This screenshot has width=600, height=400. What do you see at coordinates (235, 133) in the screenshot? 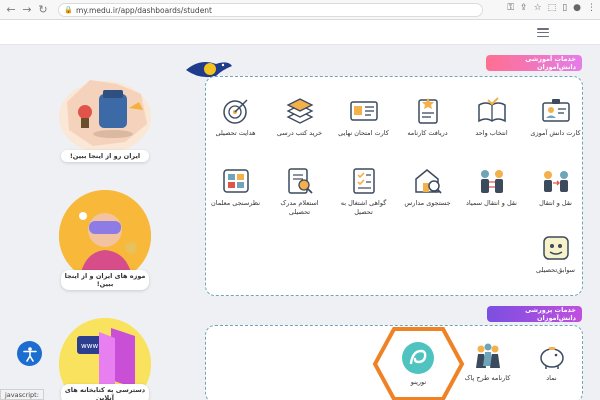
I see `tile-label: هدایت تحصیلی` at bounding box center [235, 133].